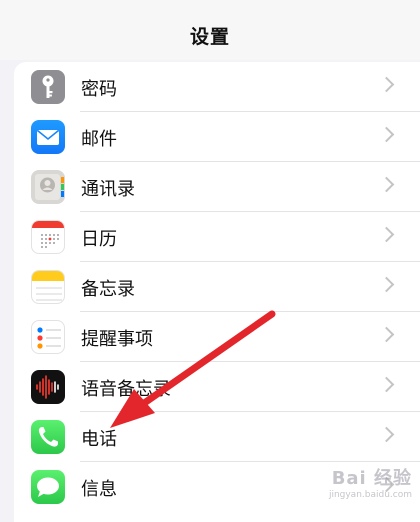 This screenshot has height=522, width=420. I want to click on phone-icon, so click(48, 437).